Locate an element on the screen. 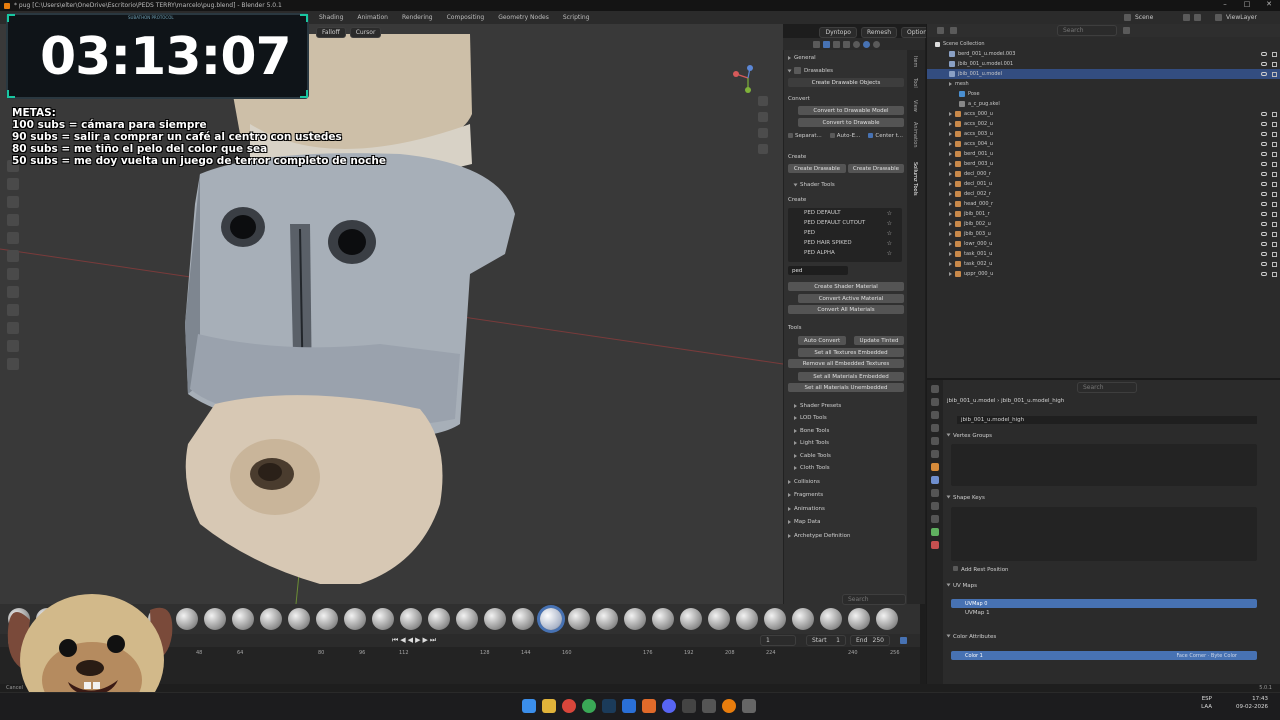  close-icon: ✕ is located at coordinates (1269, 4).